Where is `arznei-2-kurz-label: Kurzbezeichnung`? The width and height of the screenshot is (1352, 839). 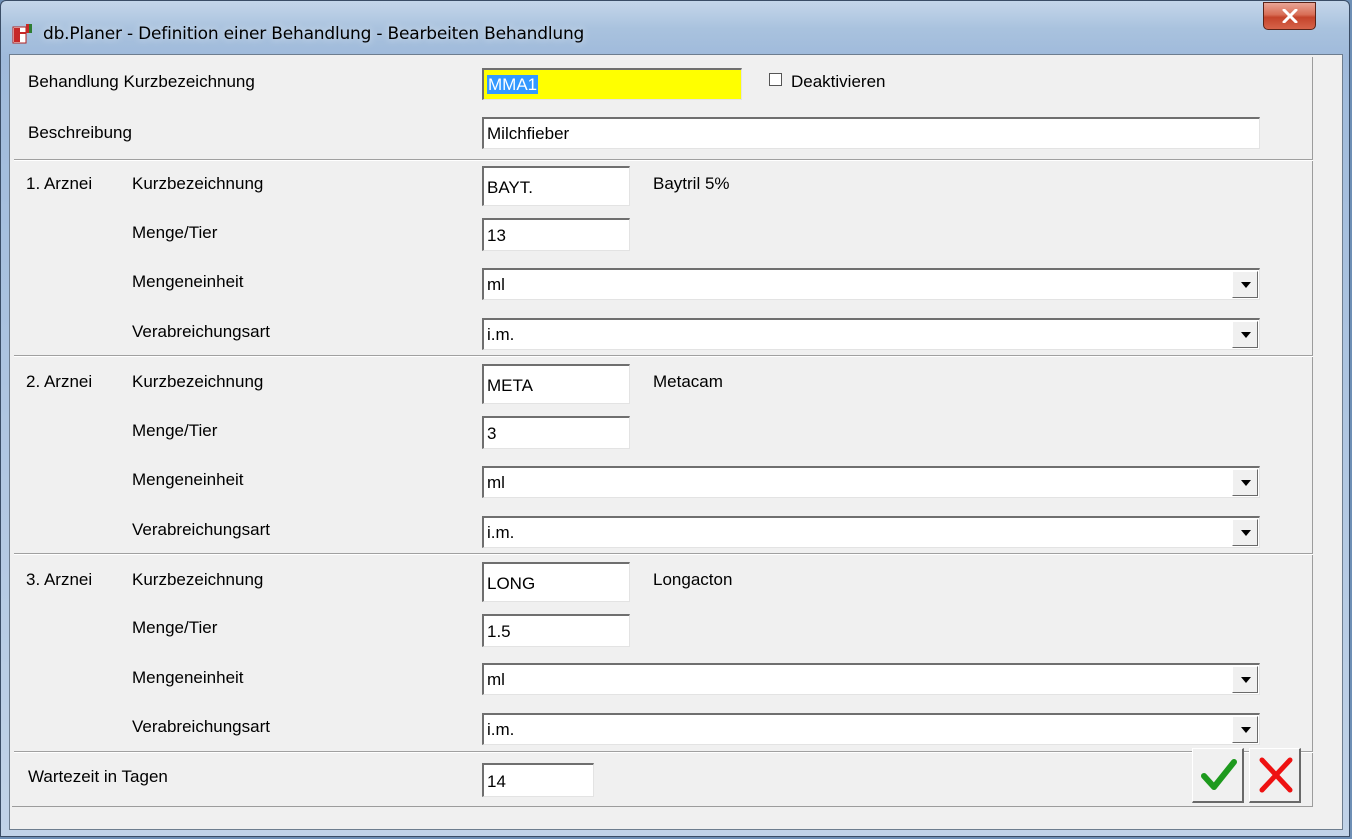 arznei-2-kurz-label: Kurzbezeichnung is located at coordinates (198, 381).